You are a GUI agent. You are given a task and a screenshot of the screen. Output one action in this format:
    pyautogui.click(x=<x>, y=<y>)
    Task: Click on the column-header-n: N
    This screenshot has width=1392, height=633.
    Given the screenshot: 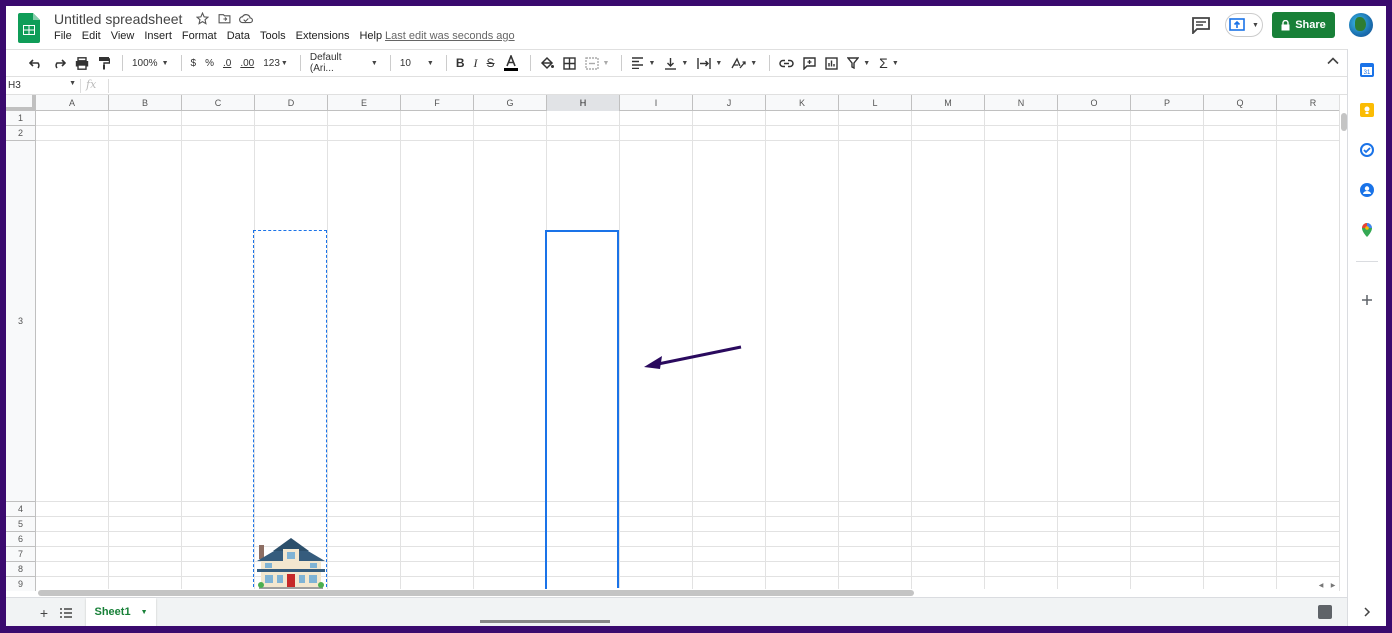 What is the action you would take?
    pyautogui.click(x=1021, y=103)
    